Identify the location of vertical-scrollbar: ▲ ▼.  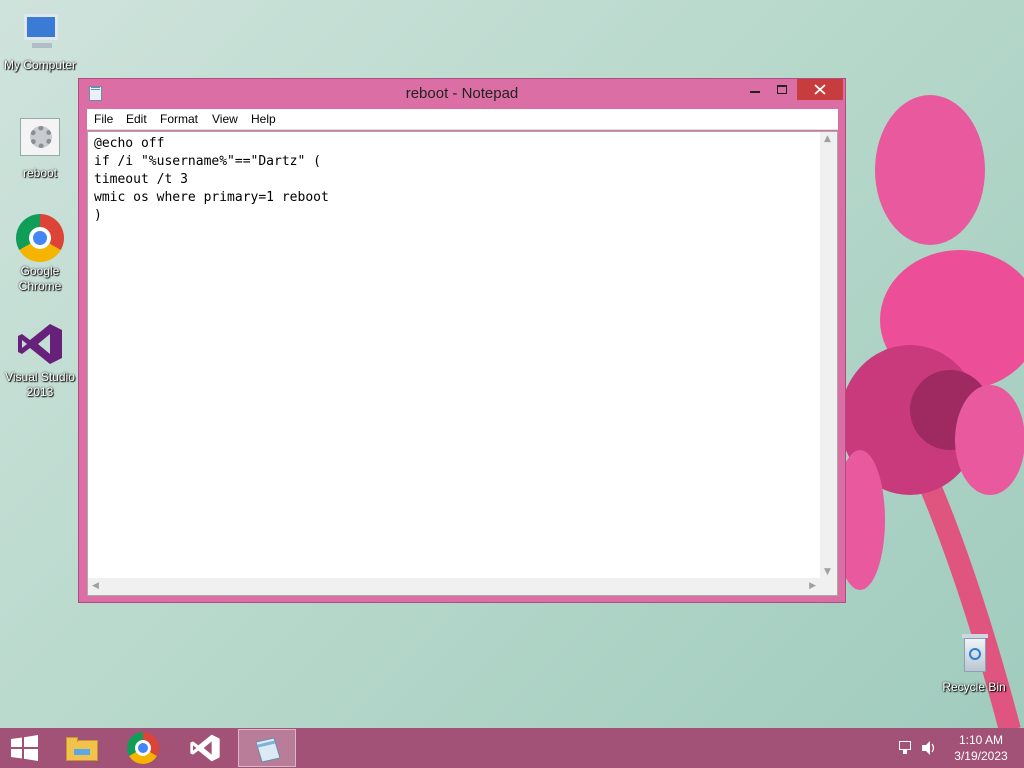
(828, 355).